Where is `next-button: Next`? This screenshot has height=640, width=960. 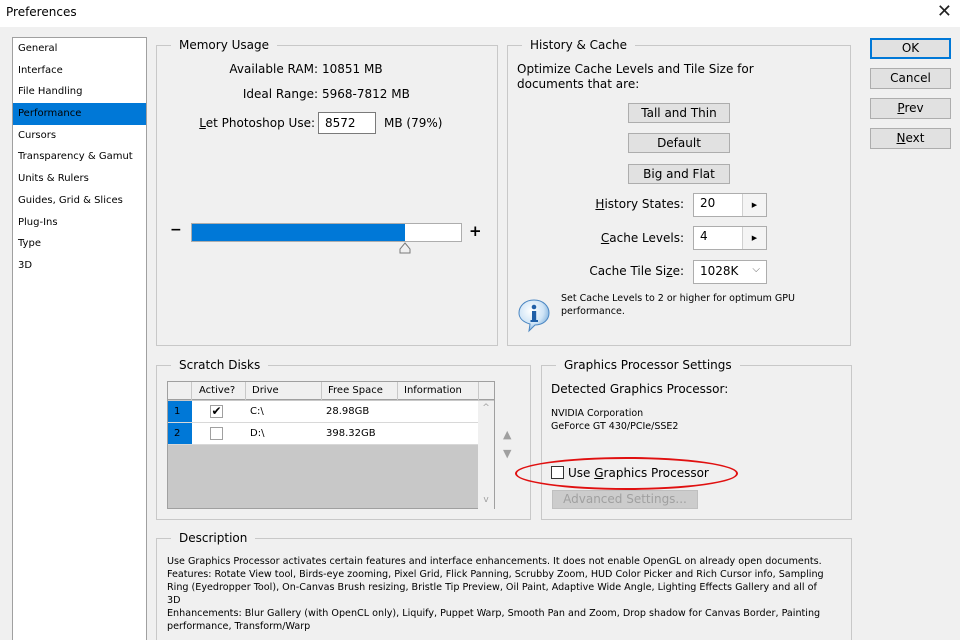 next-button: Next is located at coordinates (910, 138).